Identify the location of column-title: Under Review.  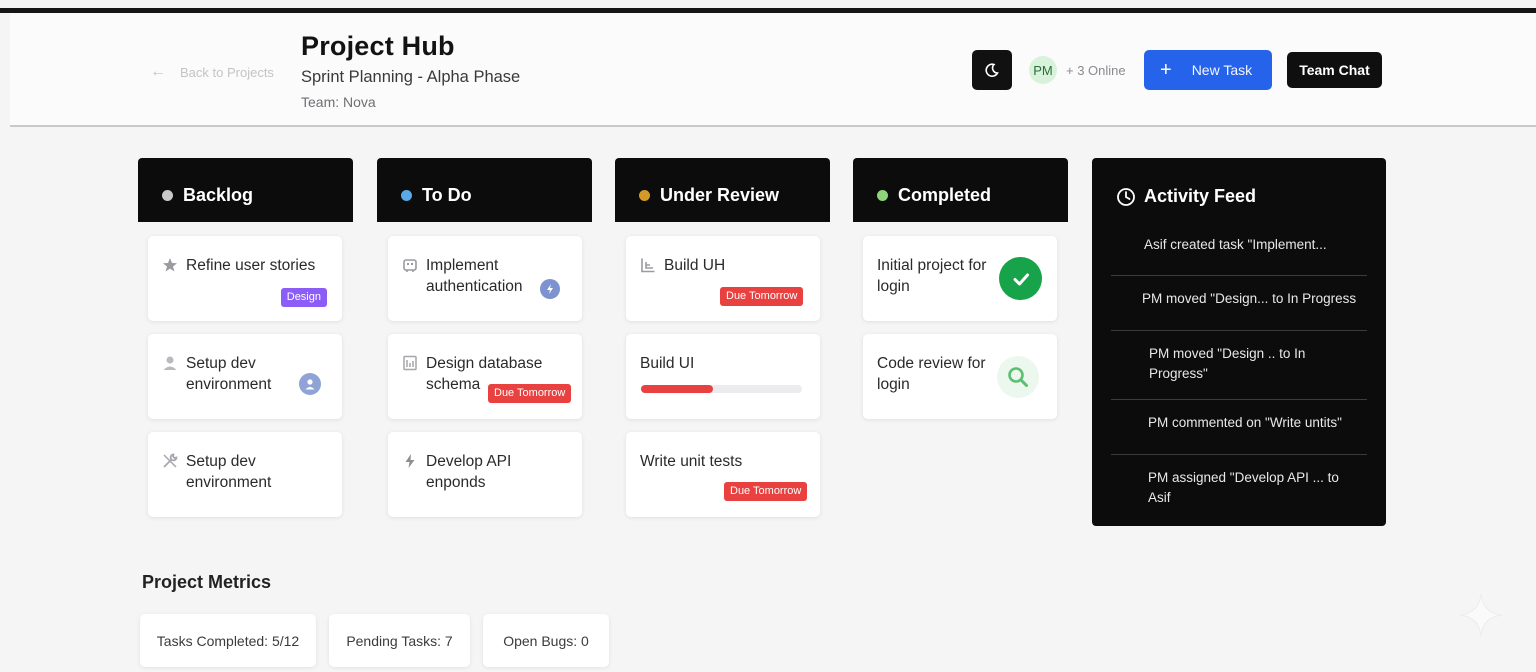
(720, 194).